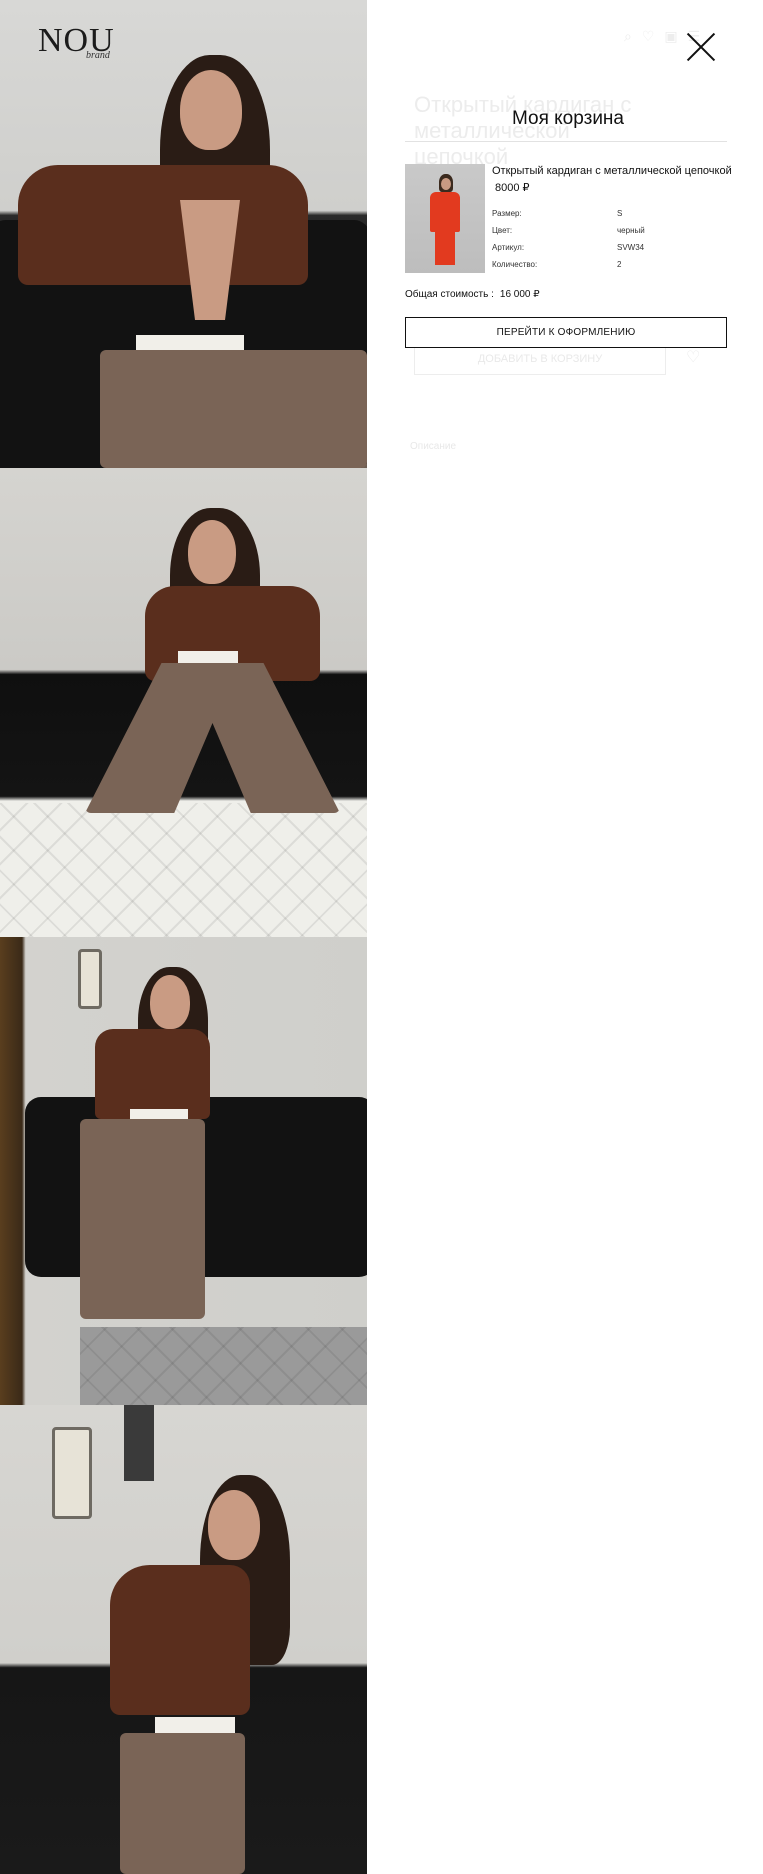 This screenshot has height=1874, width=763. I want to click on heart-icon: ♡, so click(648, 36).